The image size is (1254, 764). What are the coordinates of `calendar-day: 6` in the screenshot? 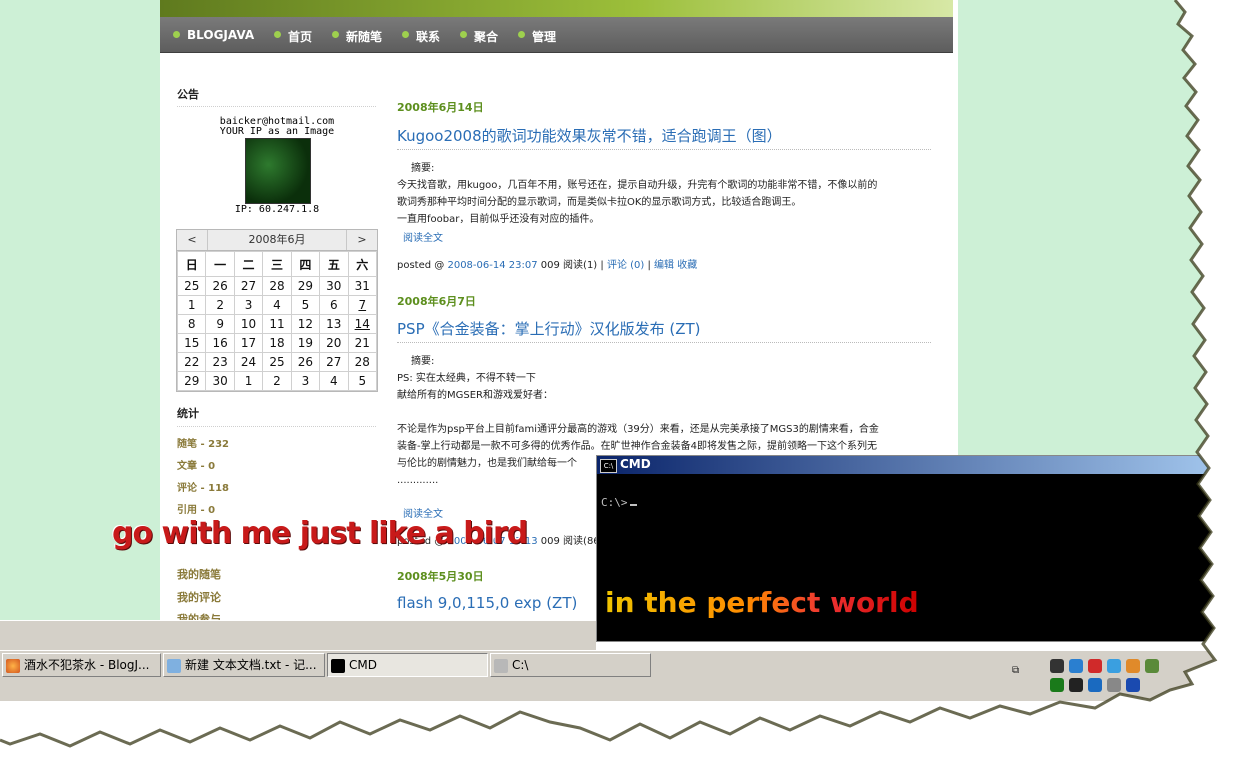 It's located at (334, 305).